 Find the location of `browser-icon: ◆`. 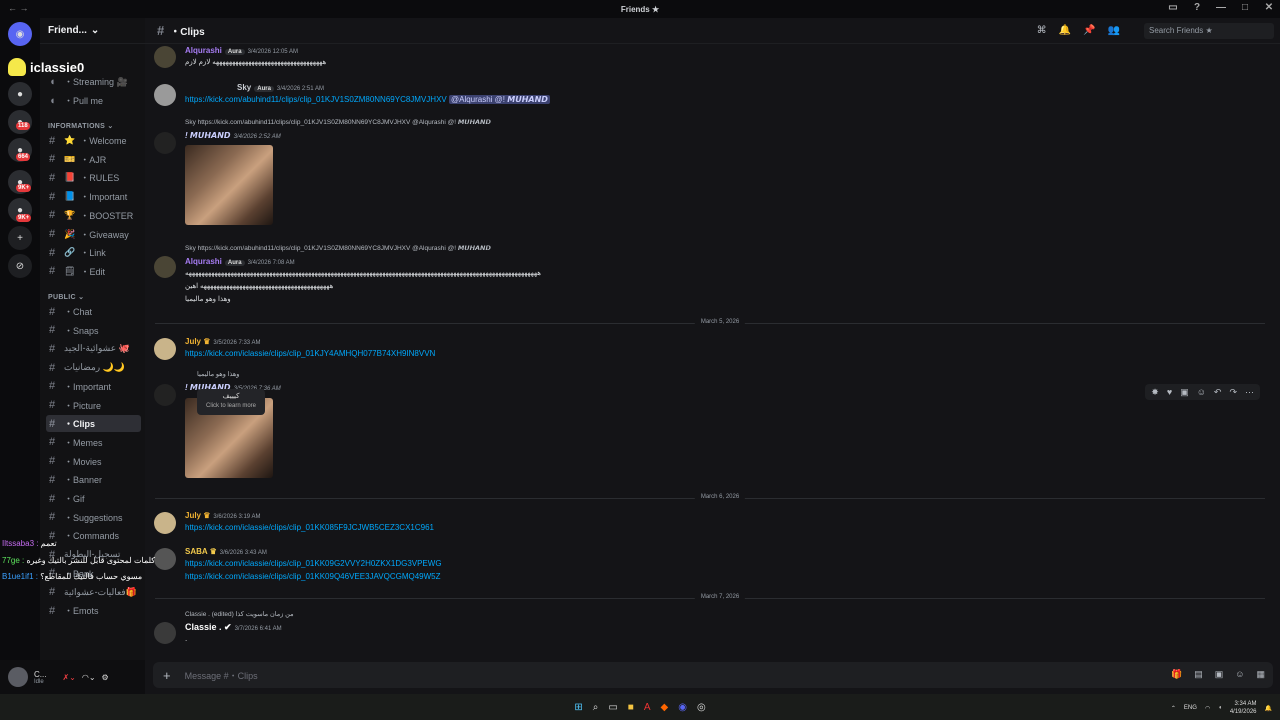

browser-icon: ◆ is located at coordinates (665, 707).